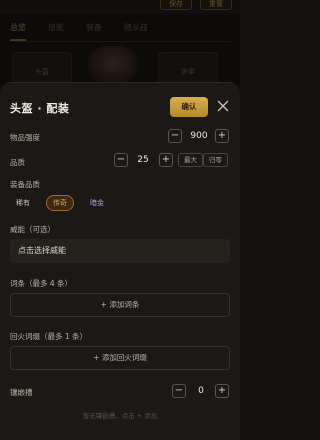 This screenshot has width=320, height=440. Describe the element at coordinates (120, 251) in the screenshot. I see `select-power-button: 点击选择威能` at that location.